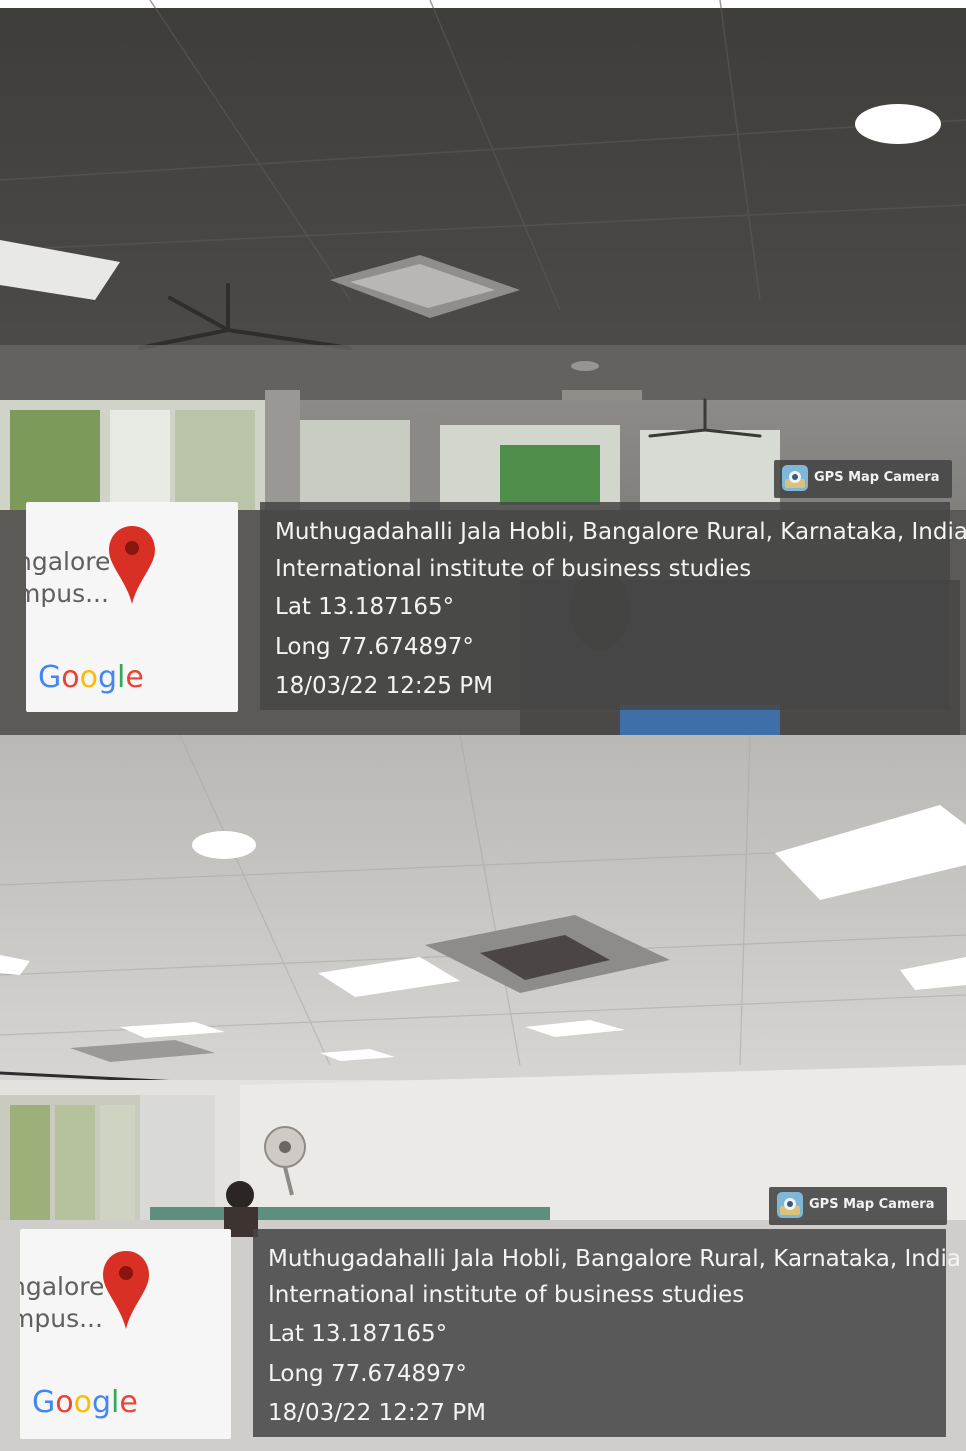 The height and width of the screenshot is (1451, 966). What do you see at coordinates (377, 1413) in the screenshot?
I see `datetime-text: 18/03/22 12:27 PM` at bounding box center [377, 1413].